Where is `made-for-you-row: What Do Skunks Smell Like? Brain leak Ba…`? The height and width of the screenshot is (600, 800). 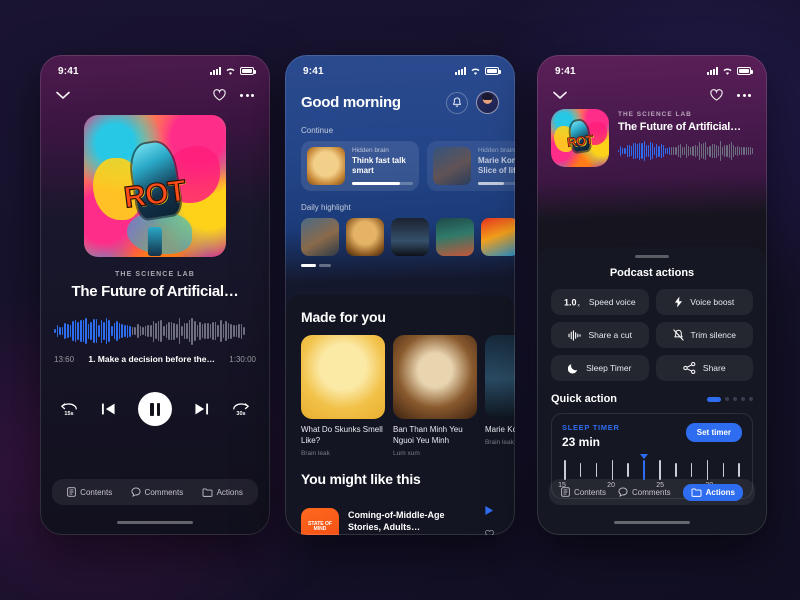 made-for-you-row: What Do Skunks Smell Like? Brain leak Ba… is located at coordinates (400, 396).